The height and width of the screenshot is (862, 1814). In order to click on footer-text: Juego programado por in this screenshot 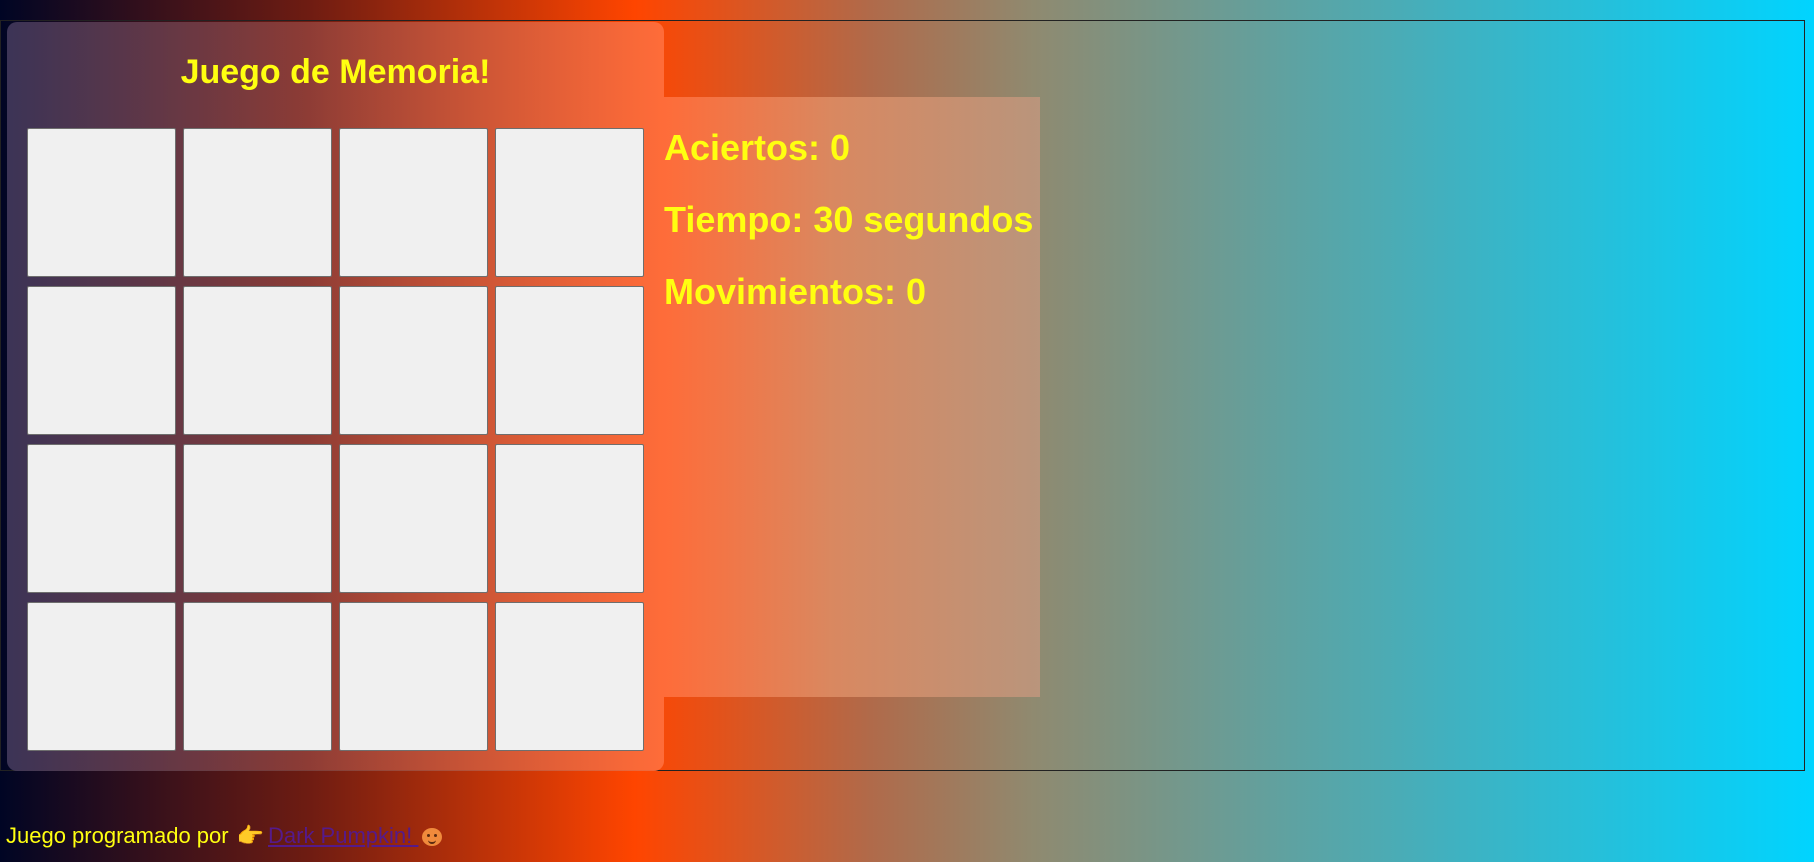, I will do `click(117, 835)`.